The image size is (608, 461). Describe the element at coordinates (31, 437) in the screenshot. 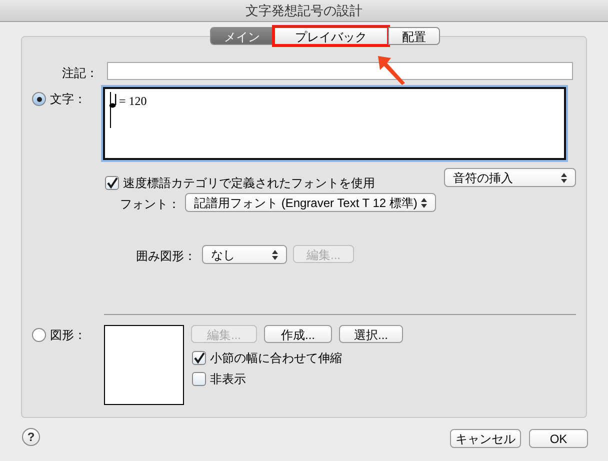

I see `help-button: ?` at that location.